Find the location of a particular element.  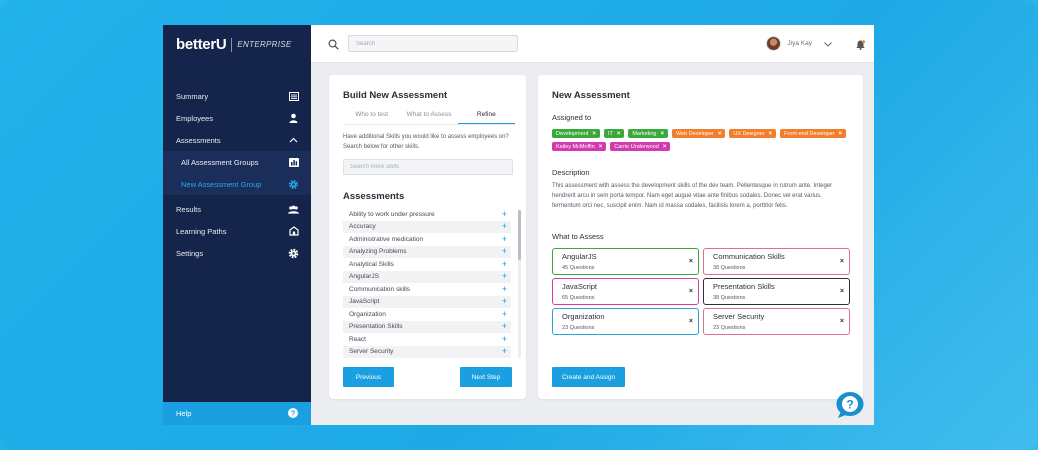

logo: betterU ENTERPRISE is located at coordinates (234, 44).